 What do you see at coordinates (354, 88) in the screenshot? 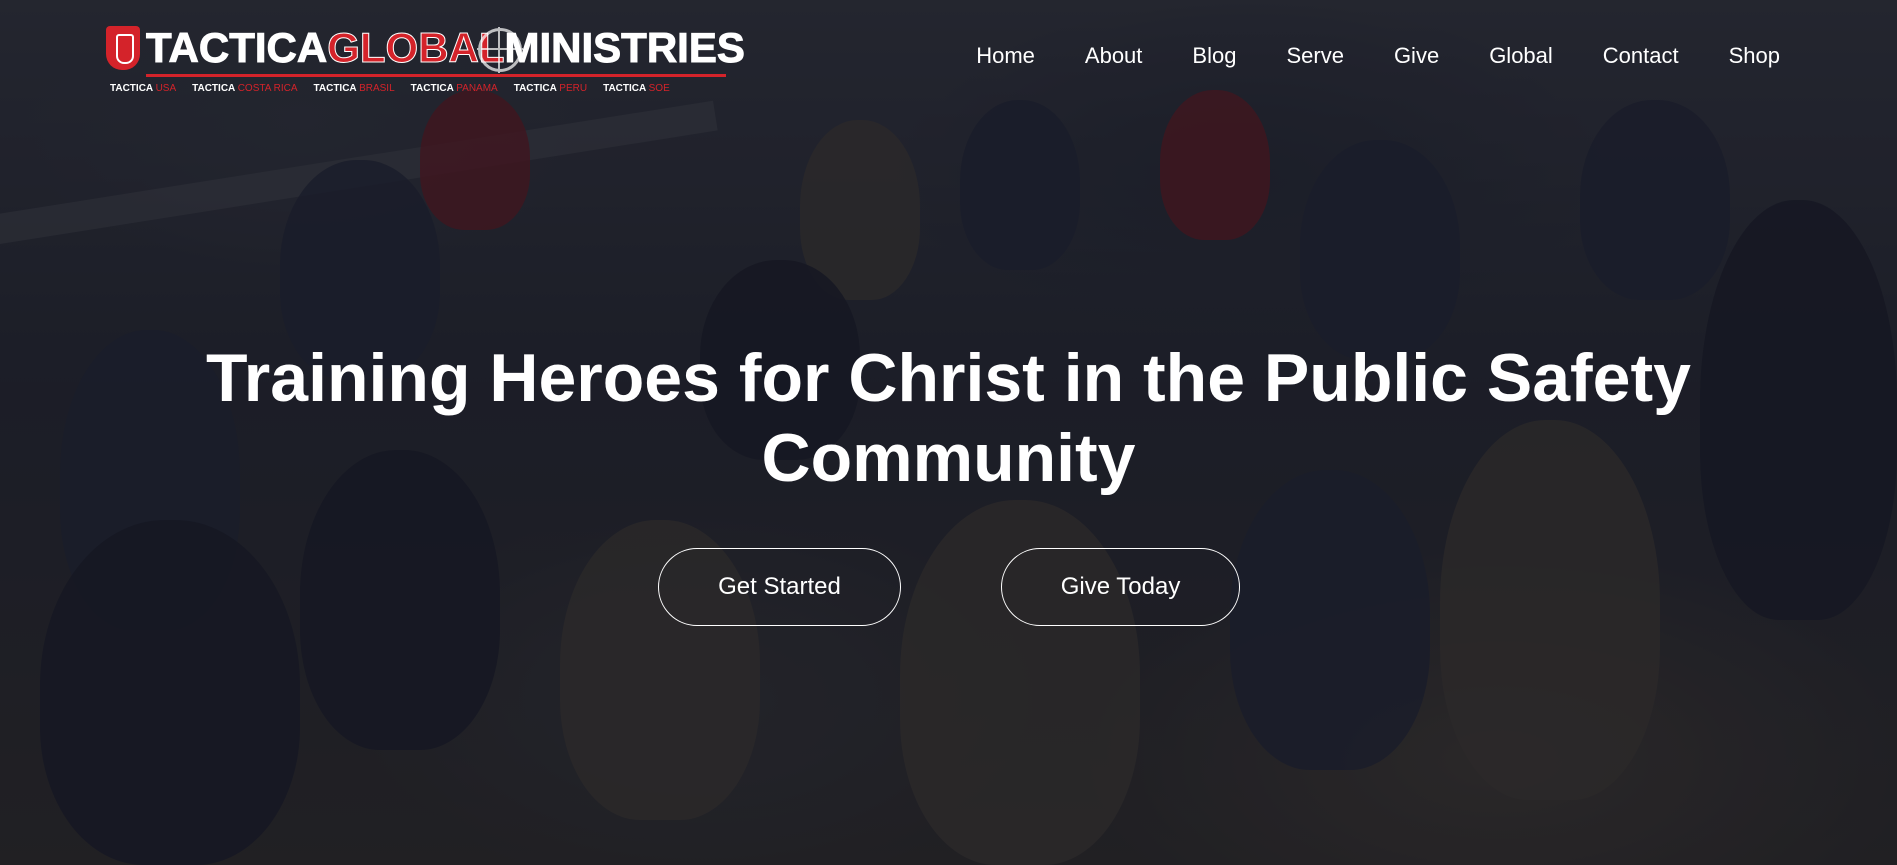
I see `sub-brand-brasil: TACTICA BRASIL` at bounding box center [354, 88].